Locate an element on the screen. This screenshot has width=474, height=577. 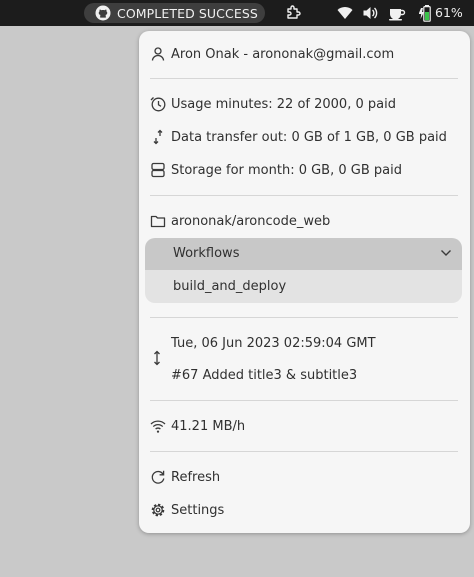
refresh-label: Refresh is located at coordinates (196, 477).